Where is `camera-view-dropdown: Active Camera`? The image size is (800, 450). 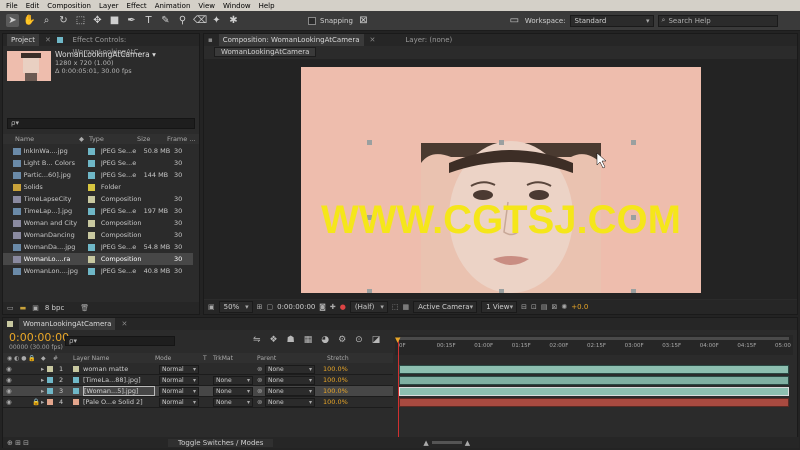 camera-view-dropdown: Active Camera is located at coordinates (445, 307).